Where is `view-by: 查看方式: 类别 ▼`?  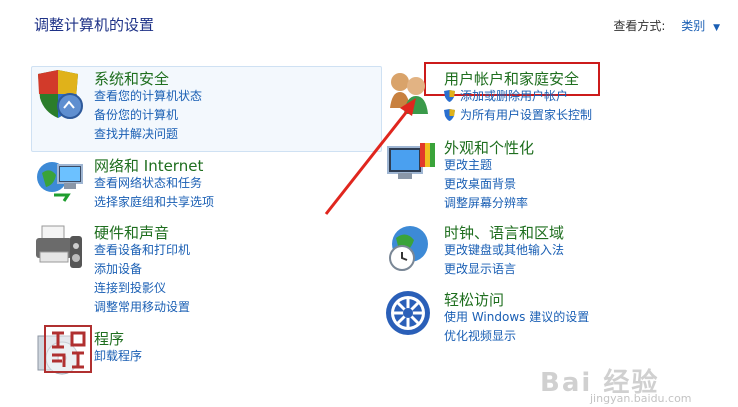
view-by: 查看方式: 类别 ▼ is located at coordinates (666, 25).